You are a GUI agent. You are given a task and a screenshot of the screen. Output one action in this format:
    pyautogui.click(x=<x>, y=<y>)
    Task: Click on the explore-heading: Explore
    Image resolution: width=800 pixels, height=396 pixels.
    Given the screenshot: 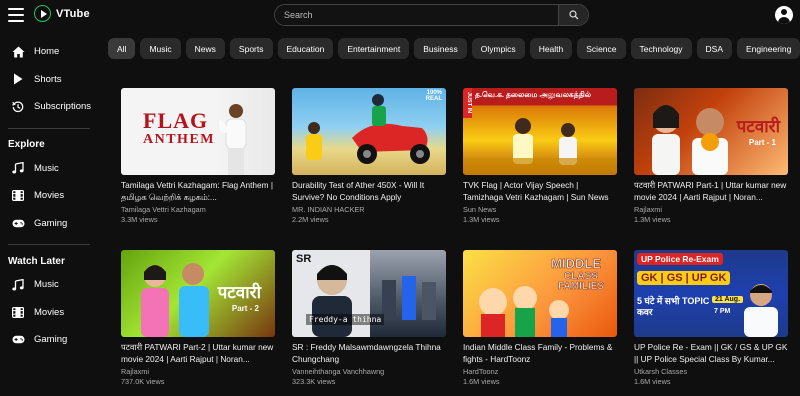 What is the action you would take?
    pyautogui.click(x=26, y=144)
    